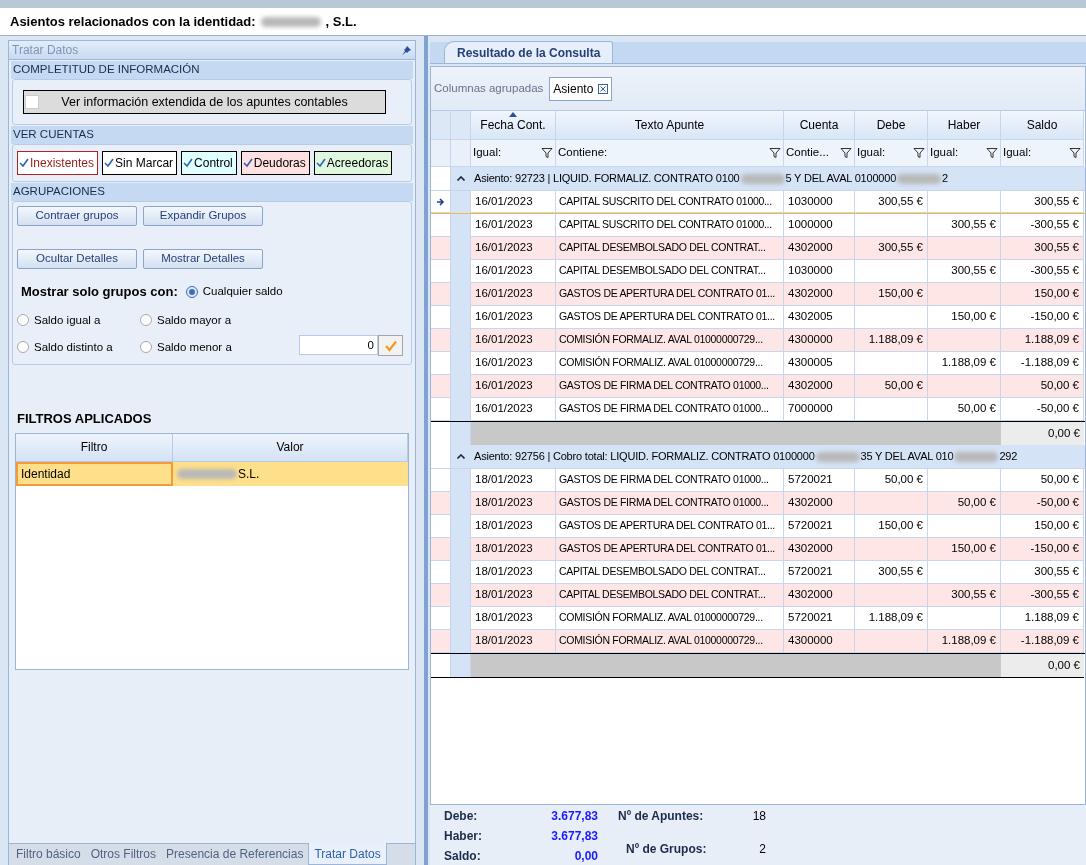 The width and height of the screenshot is (1086, 865). What do you see at coordinates (758, 225) in the screenshot?
I see `table-row: 16/01/2023 CAPITAL SUSCRITO DEL CONTRATO 01000... 1000000 300,55 € -300,55 €` at bounding box center [758, 225].